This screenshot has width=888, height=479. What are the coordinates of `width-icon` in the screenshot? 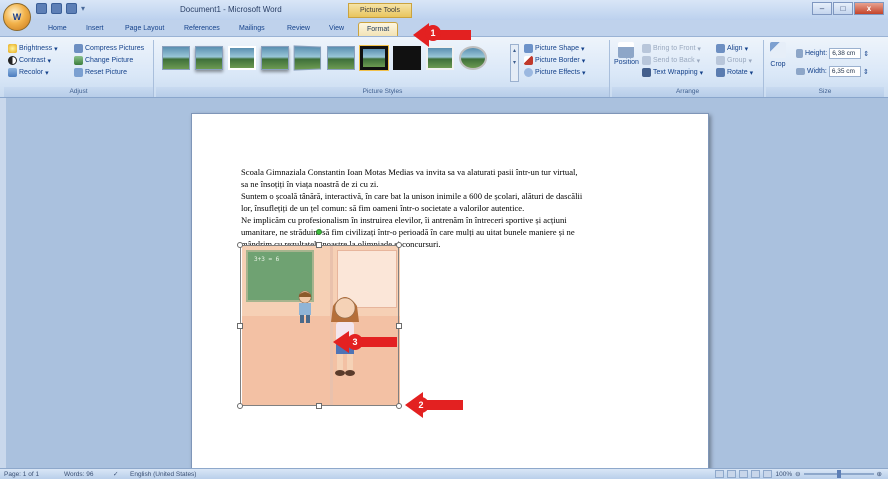 It's located at (800, 71).